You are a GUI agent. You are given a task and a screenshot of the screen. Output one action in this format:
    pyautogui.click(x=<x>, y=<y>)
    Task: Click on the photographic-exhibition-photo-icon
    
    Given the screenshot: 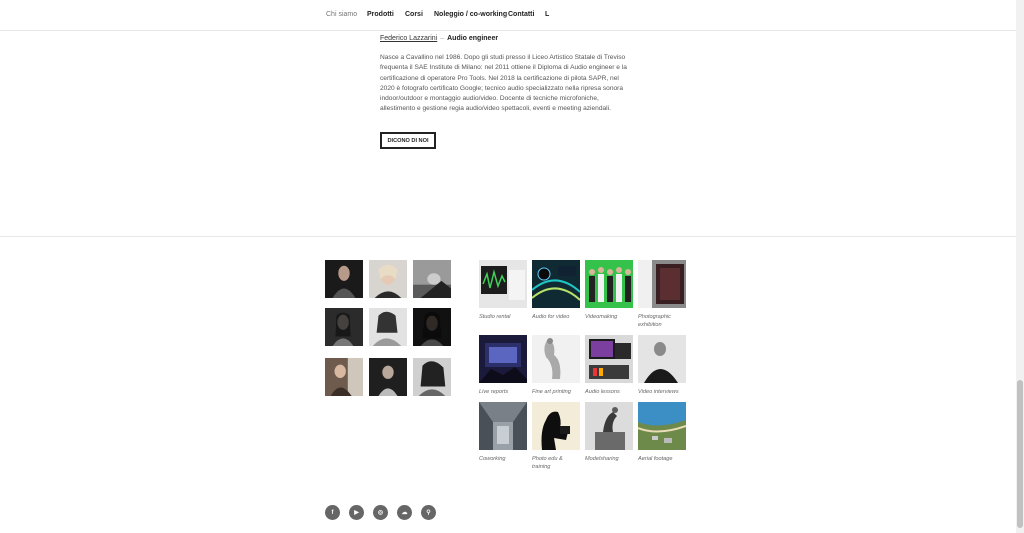 What is the action you would take?
    pyautogui.click(x=662, y=284)
    